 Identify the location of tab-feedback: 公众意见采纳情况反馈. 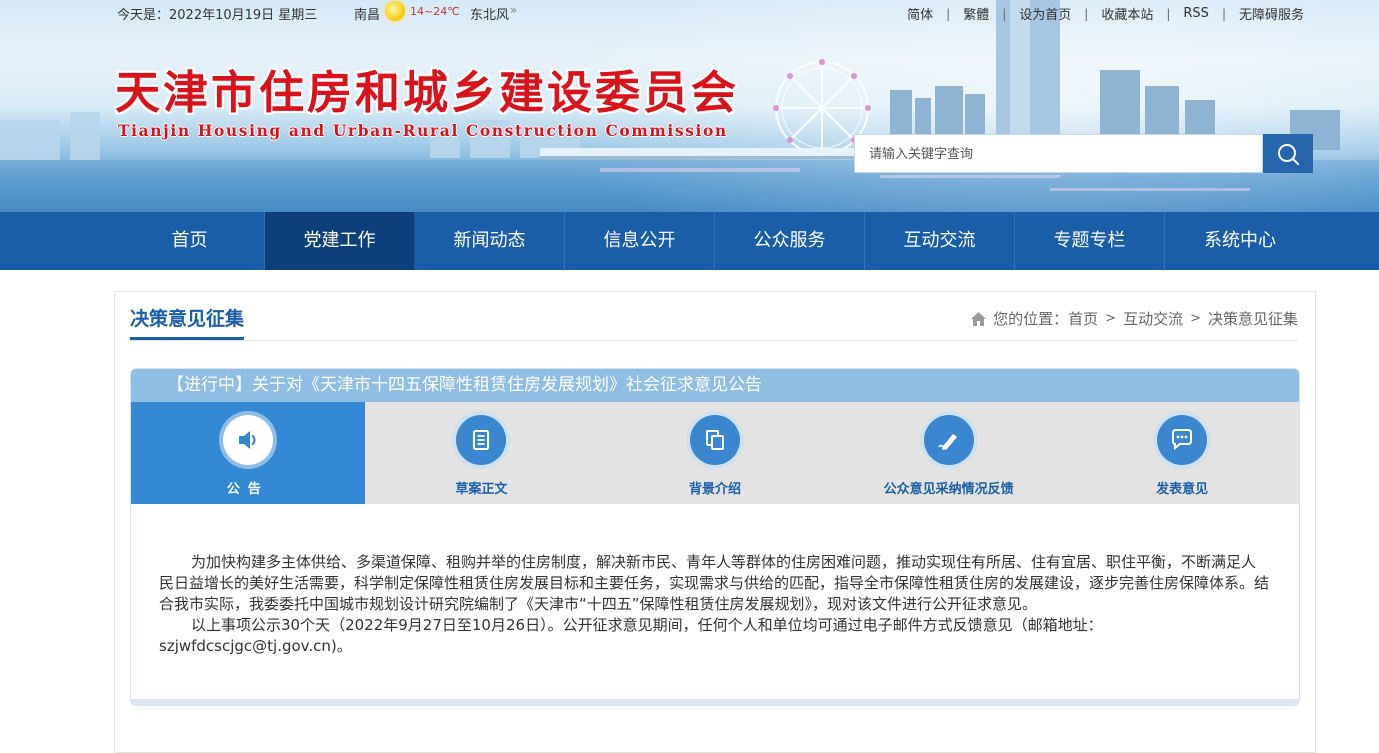
(949, 453).